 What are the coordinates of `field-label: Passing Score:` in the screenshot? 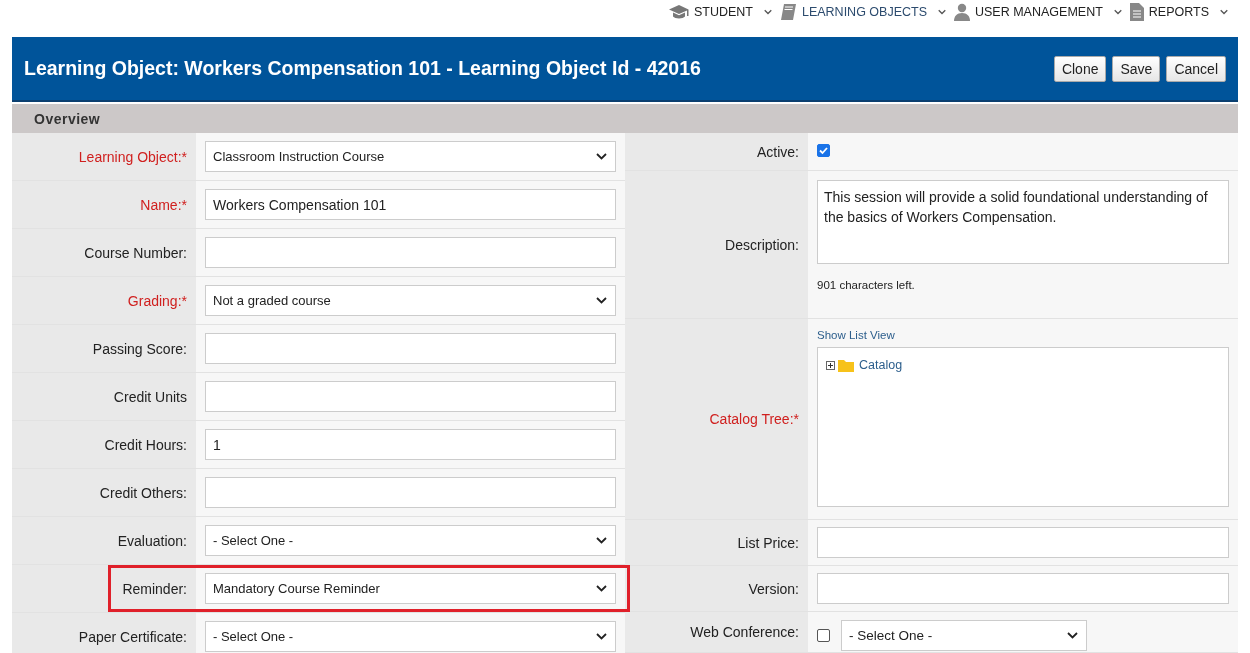 It's located at (139, 348).